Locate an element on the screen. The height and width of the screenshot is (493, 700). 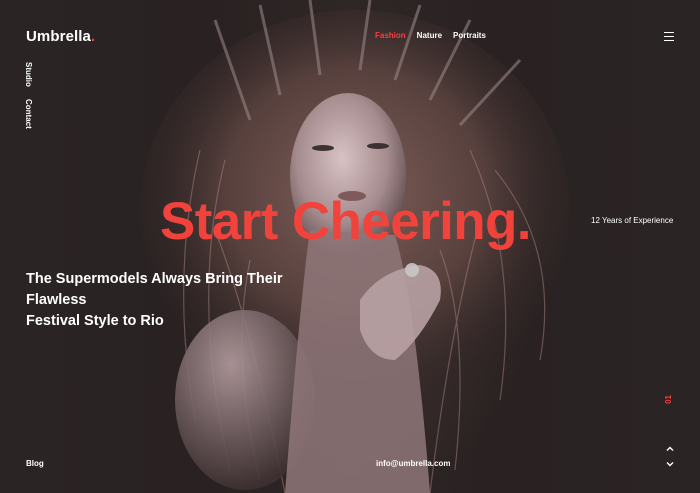
side-nav-contact: Contact is located at coordinates (28, 114).